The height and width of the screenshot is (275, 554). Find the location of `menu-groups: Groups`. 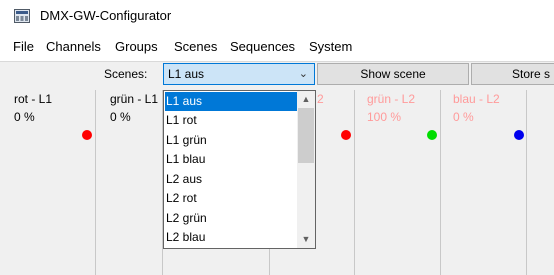

menu-groups: Groups is located at coordinates (136, 46).